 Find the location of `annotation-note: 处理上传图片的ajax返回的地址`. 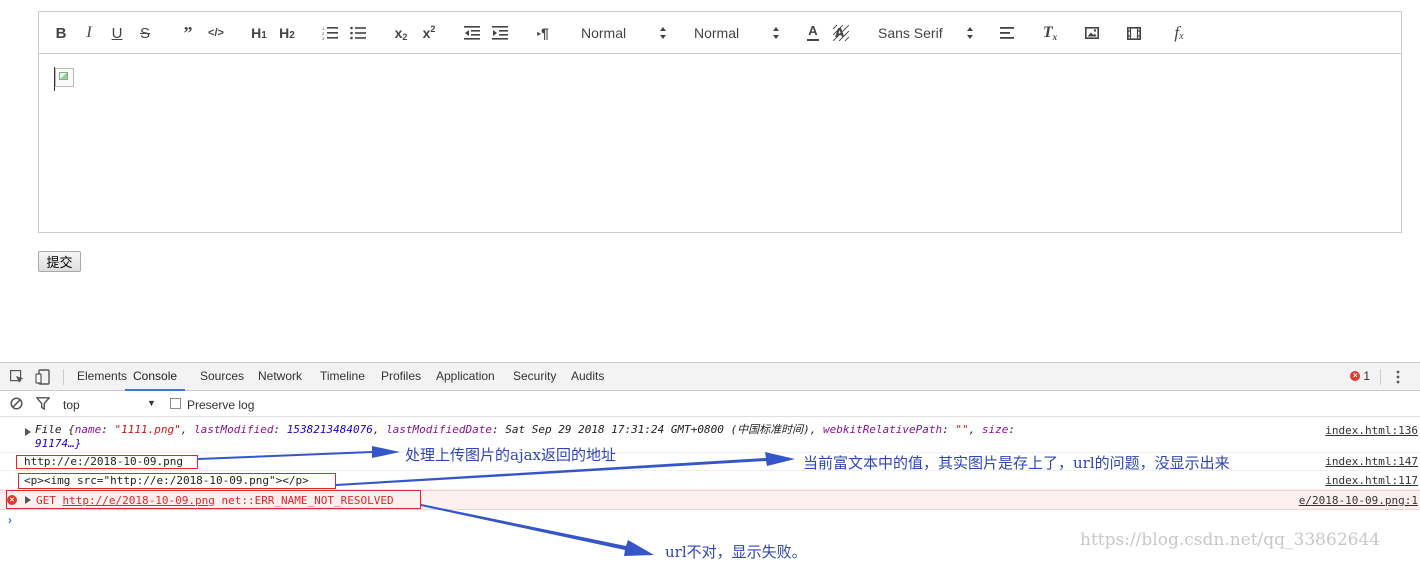

annotation-note: 处理上传图片的ajax返回的地址 is located at coordinates (510, 455).